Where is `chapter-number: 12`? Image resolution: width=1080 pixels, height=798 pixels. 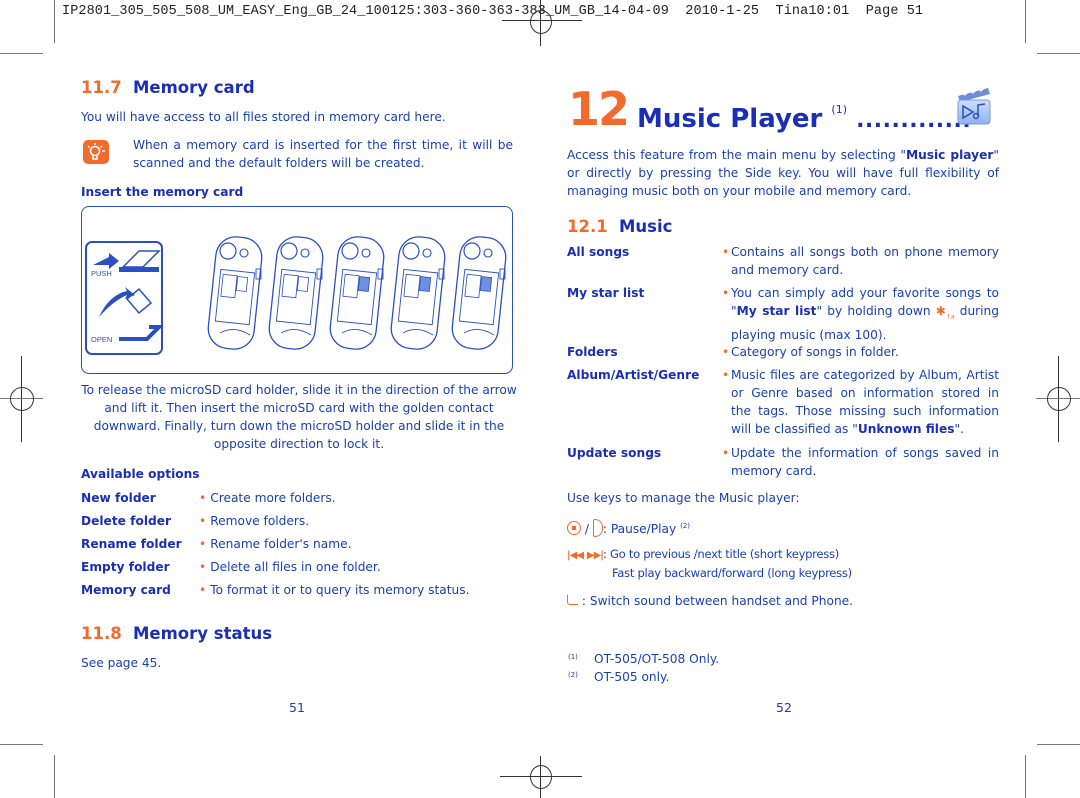 chapter-number: 12 is located at coordinates (599, 109).